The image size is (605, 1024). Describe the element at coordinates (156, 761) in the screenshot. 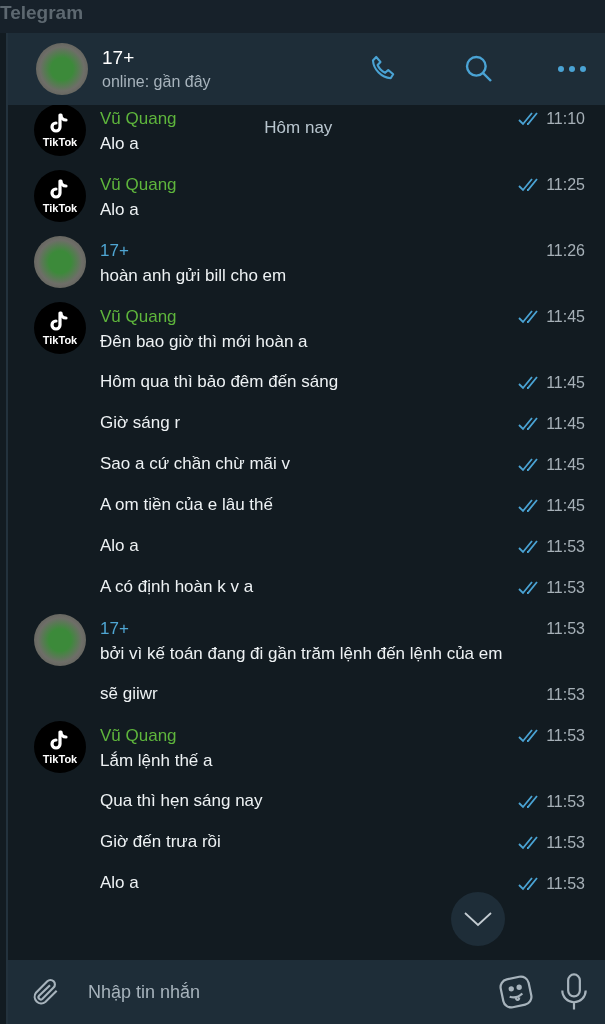

I see `message-text: Lắm lệnh thế a` at that location.